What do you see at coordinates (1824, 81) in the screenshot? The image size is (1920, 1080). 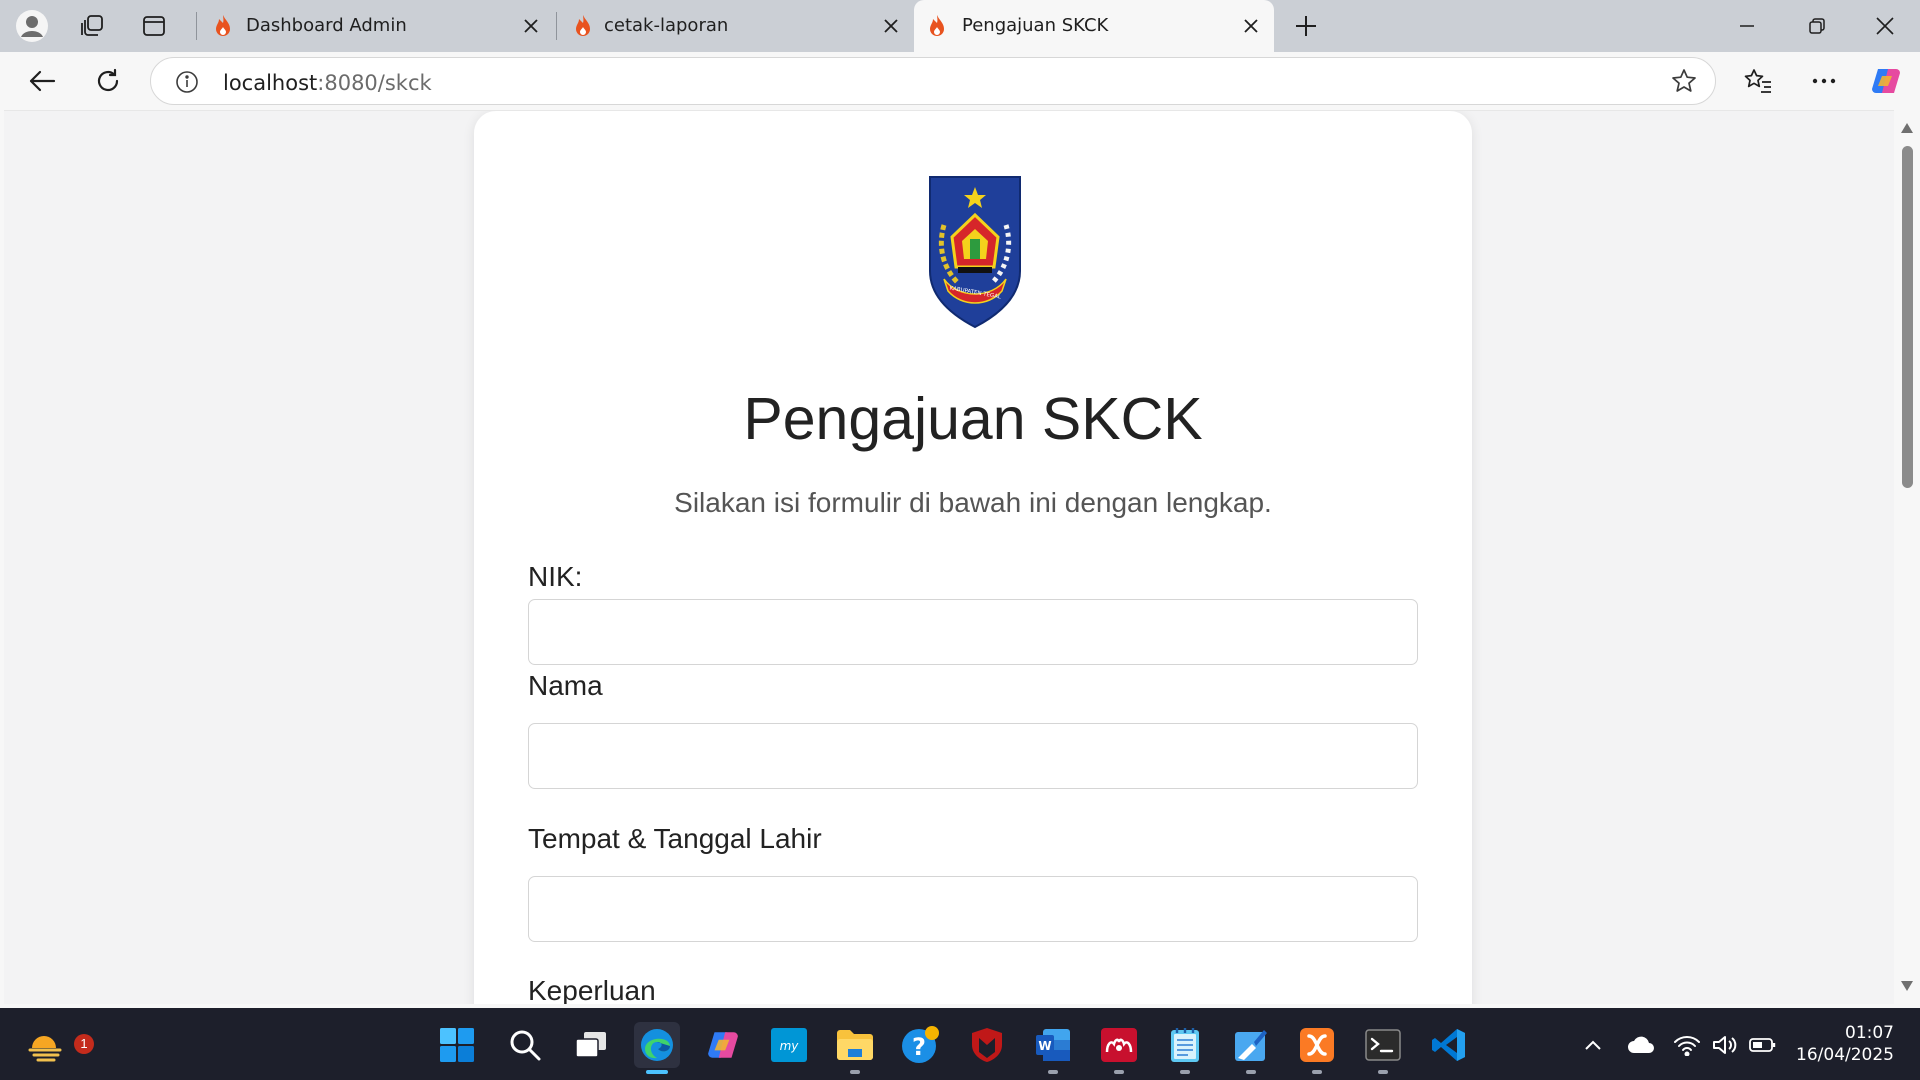 I see `settings-more-button` at bounding box center [1824, 81].